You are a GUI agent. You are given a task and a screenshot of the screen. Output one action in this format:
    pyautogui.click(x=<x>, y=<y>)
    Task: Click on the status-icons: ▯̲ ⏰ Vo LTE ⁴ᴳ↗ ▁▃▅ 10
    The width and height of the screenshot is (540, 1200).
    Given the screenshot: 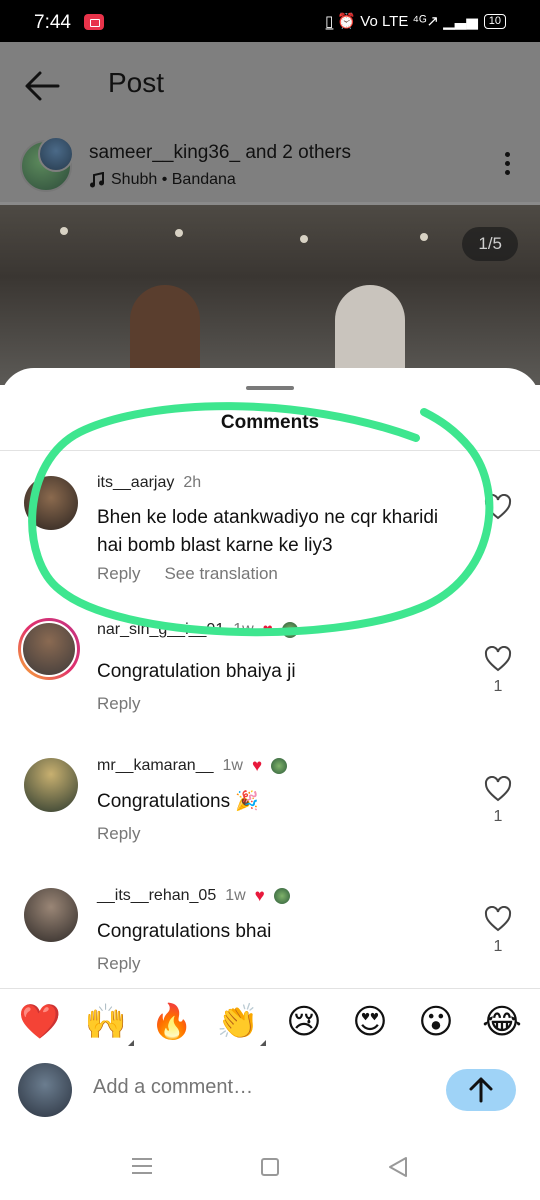 What is the action you would take?
    pyautogui.click(x=415, y=21)
    